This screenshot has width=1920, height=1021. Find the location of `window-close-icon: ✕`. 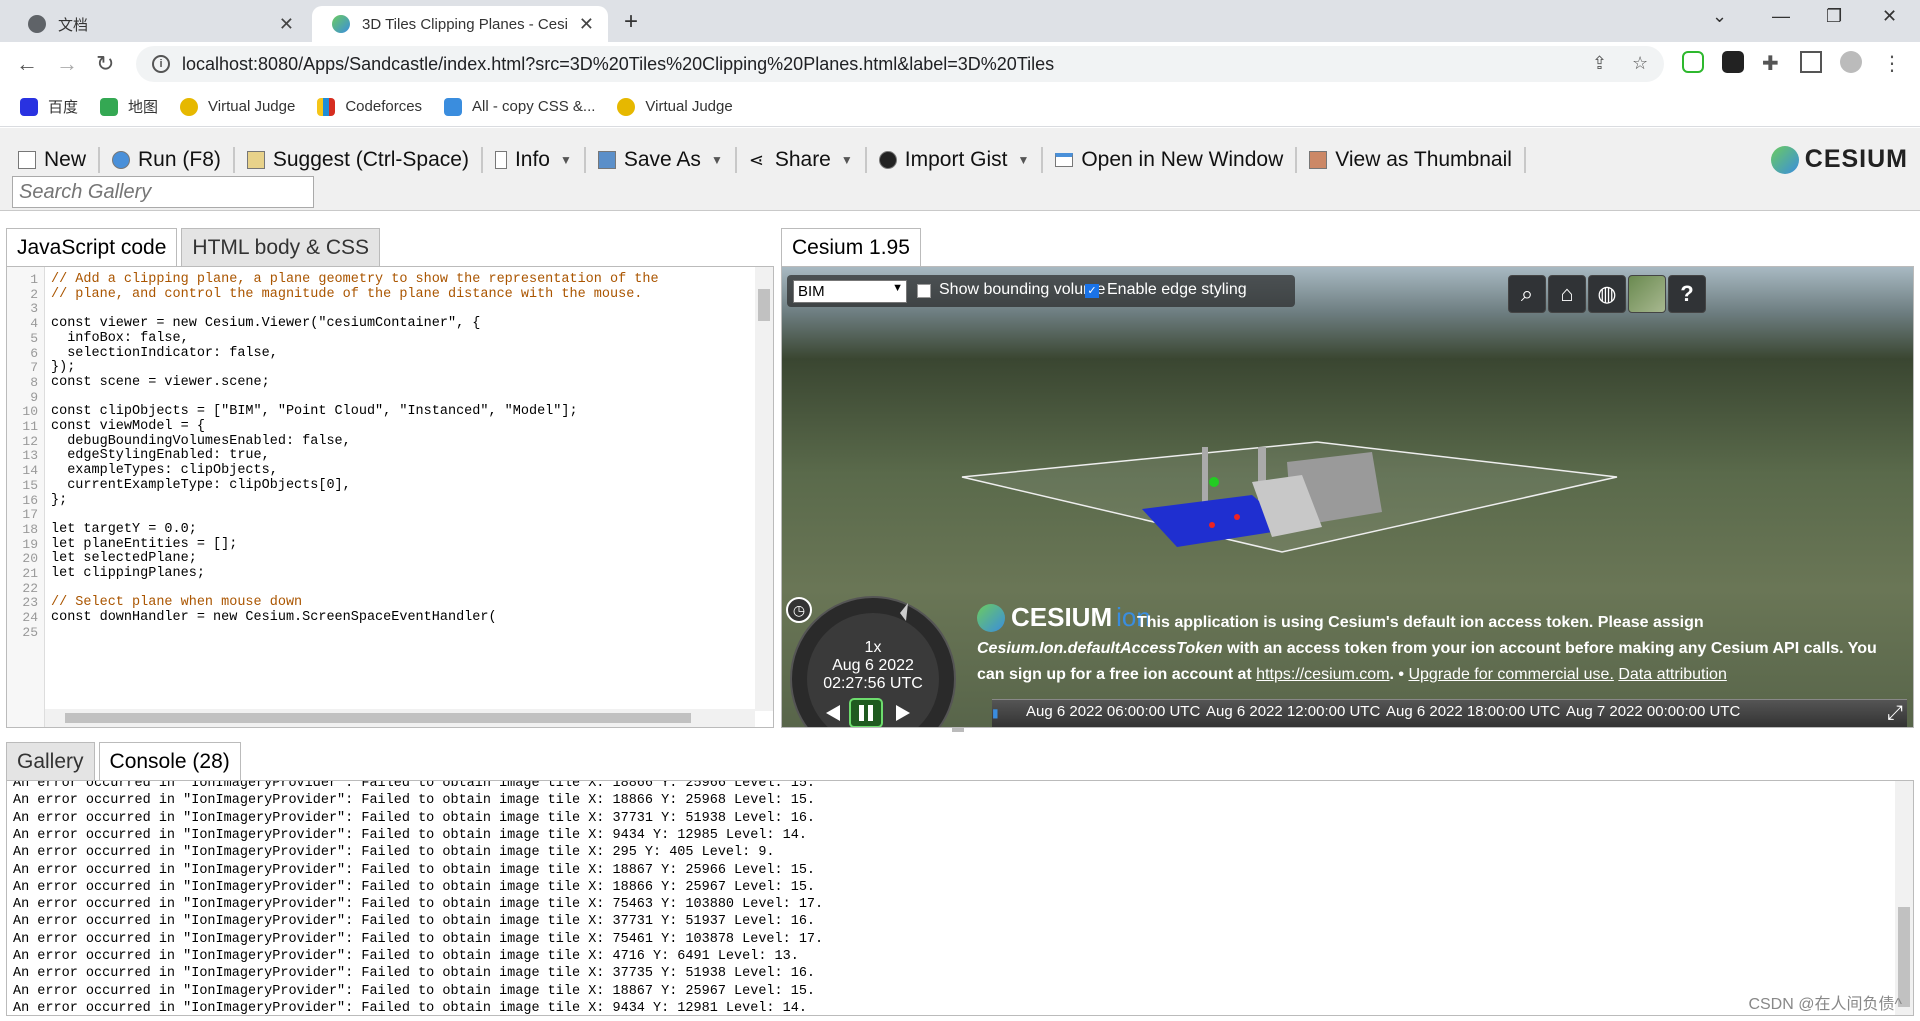

window-close-icon: ✕ is located at coordinates (1889, 16).